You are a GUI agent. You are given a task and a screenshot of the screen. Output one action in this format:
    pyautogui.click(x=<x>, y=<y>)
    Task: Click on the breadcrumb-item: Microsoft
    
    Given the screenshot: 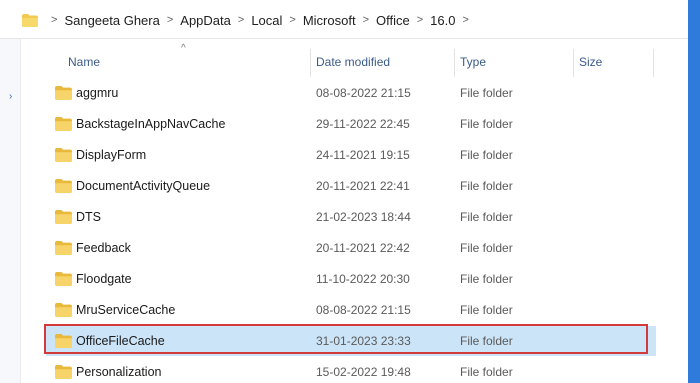 What is the action you would take?
    pyautogui.click(x=329, y=20)
    